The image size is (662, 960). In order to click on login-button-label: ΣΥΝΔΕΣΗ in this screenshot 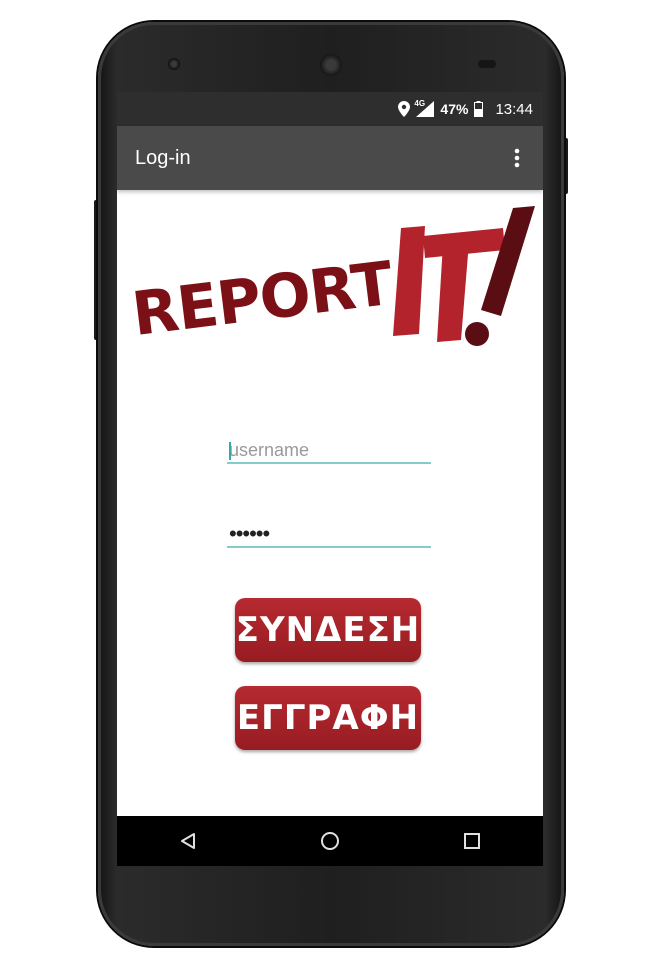, I will do `click(328, 630)`.